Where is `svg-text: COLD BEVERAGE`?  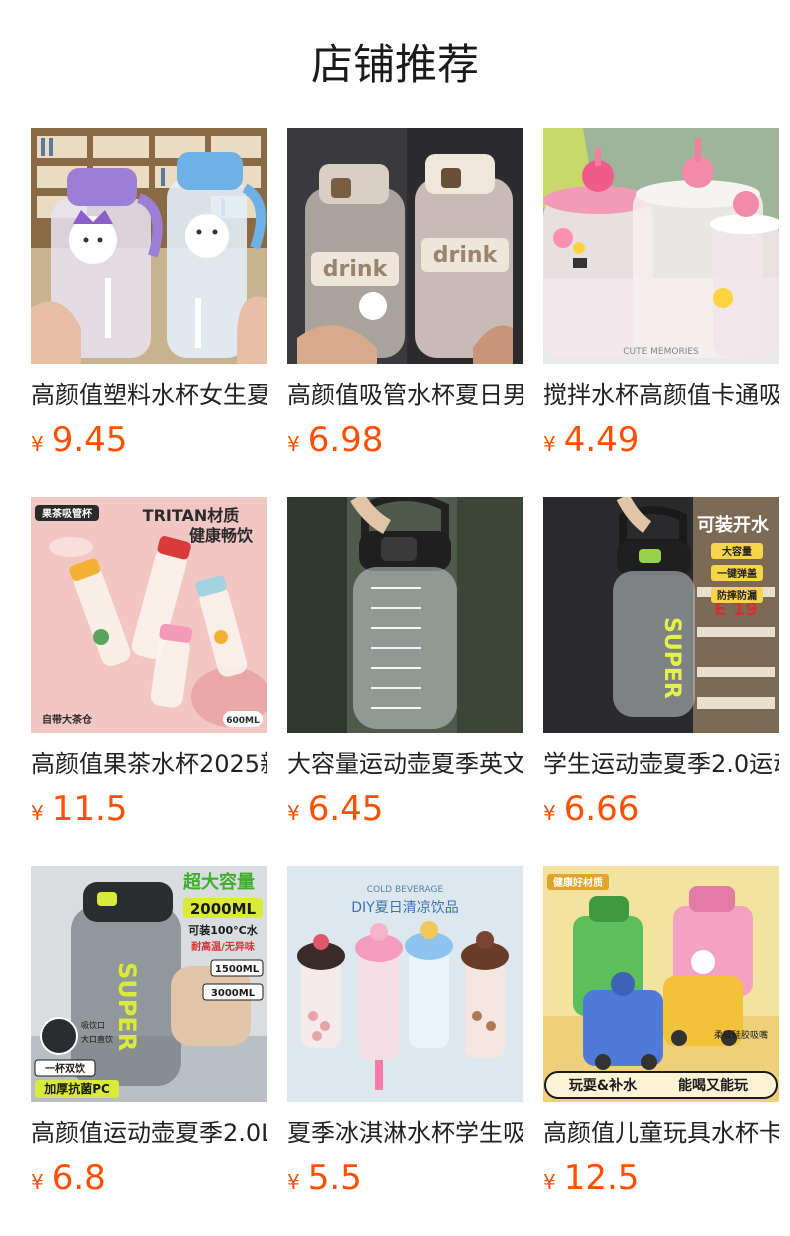
svg-text: COLD BEVERAGE is located at coordinates (405, 890).